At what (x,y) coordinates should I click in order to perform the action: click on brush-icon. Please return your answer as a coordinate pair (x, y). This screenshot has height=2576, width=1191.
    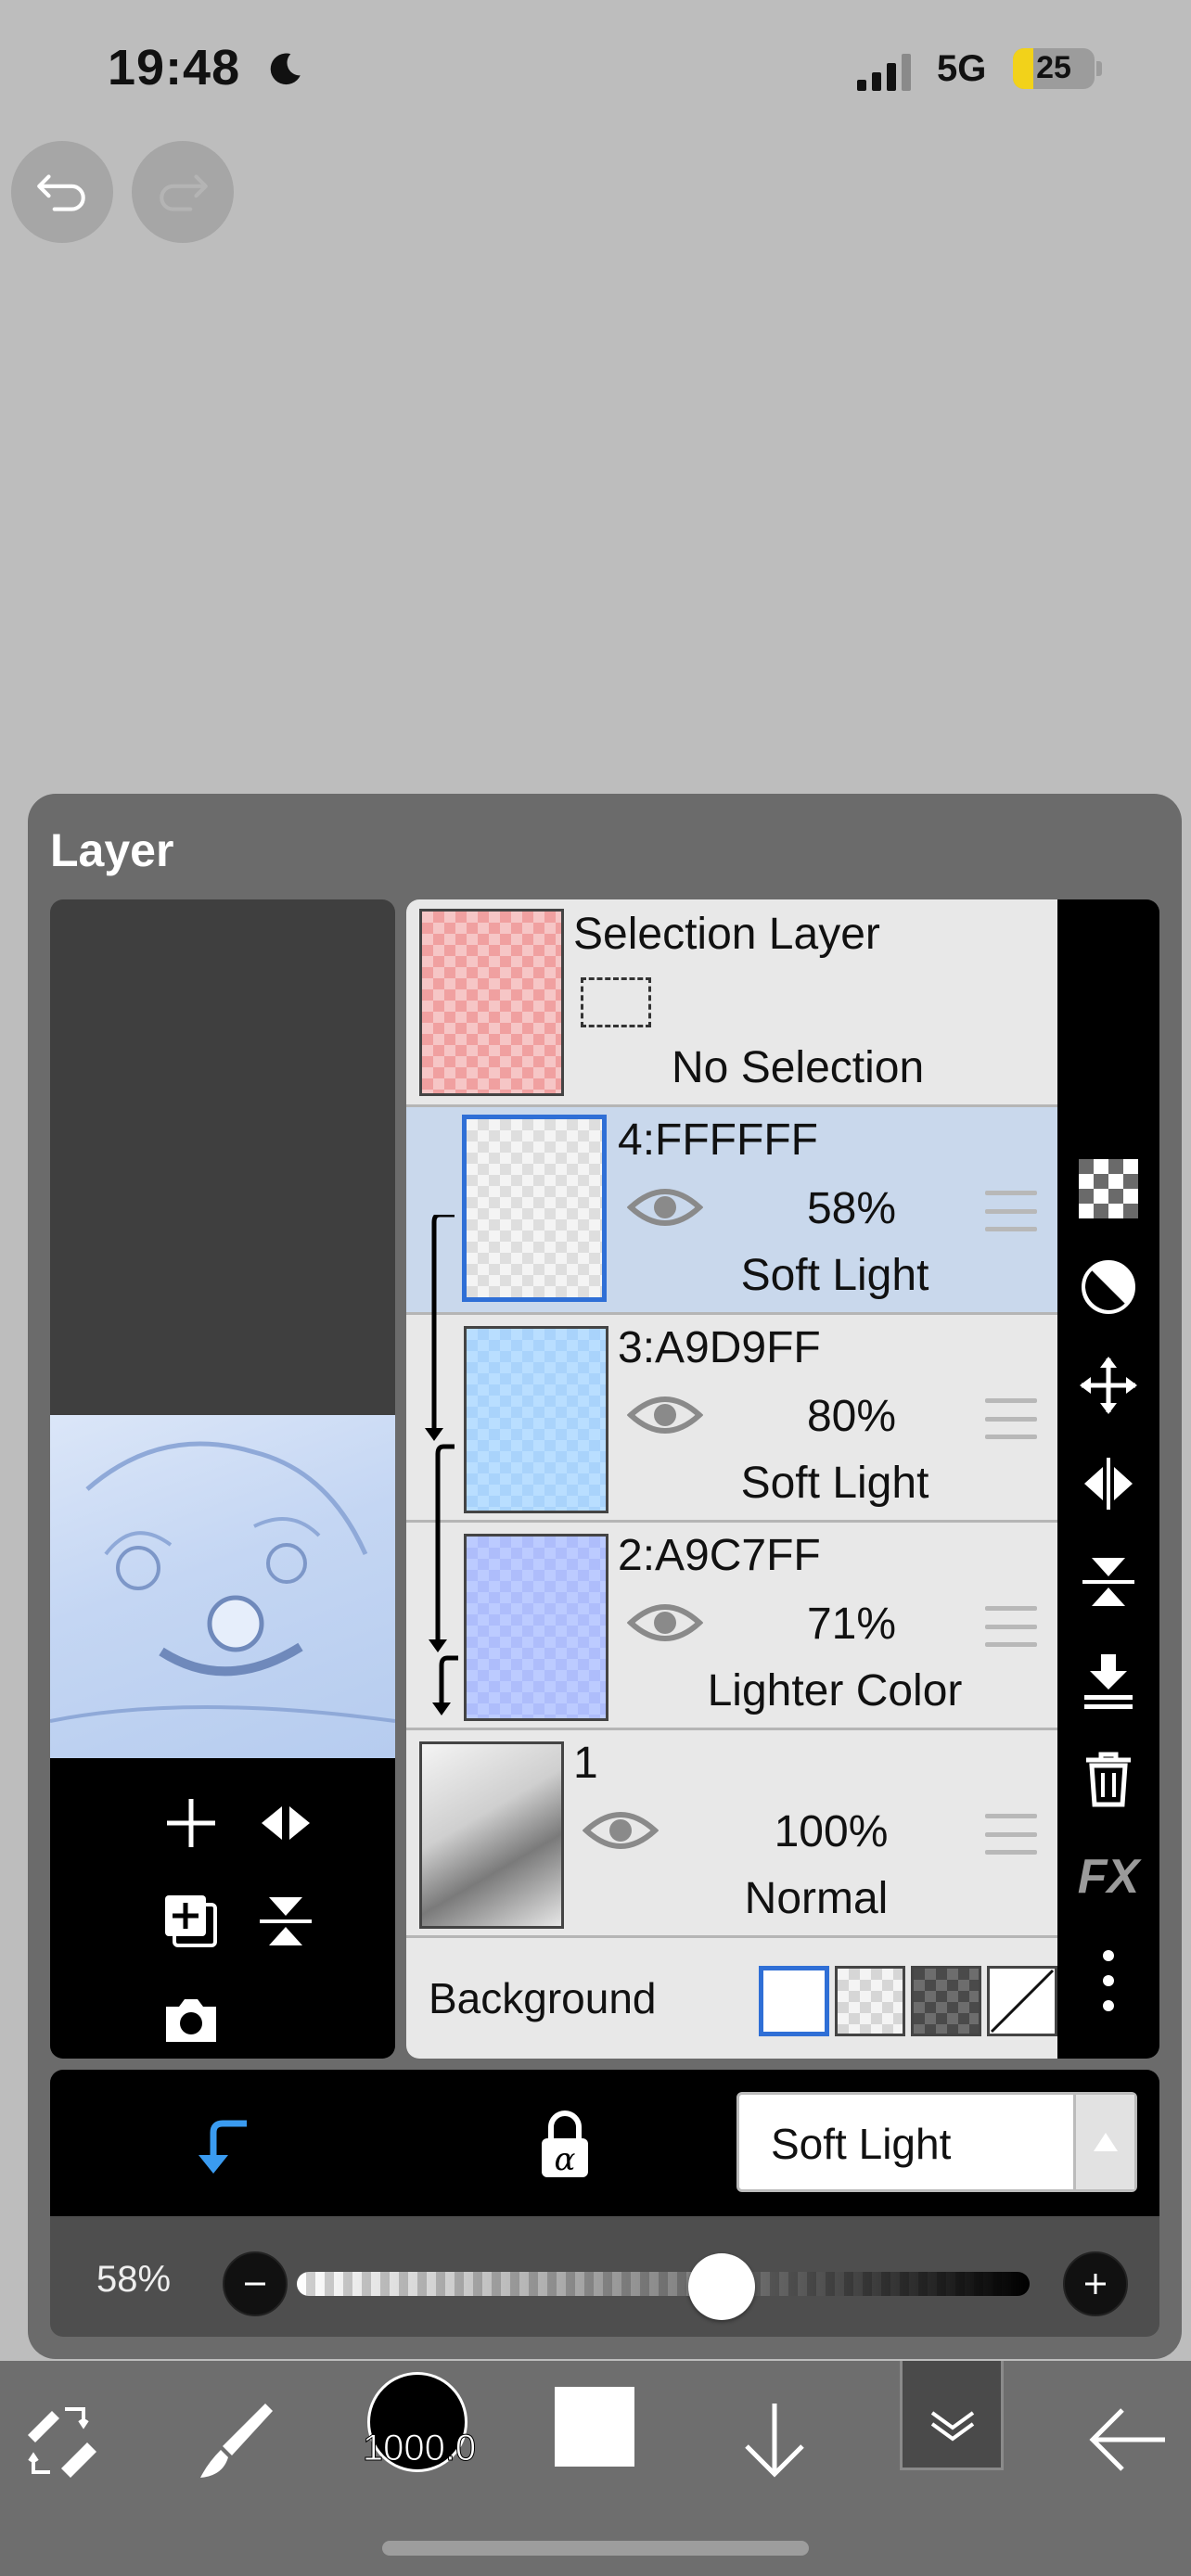
    Looking at the image, I should click on (236, 2441).